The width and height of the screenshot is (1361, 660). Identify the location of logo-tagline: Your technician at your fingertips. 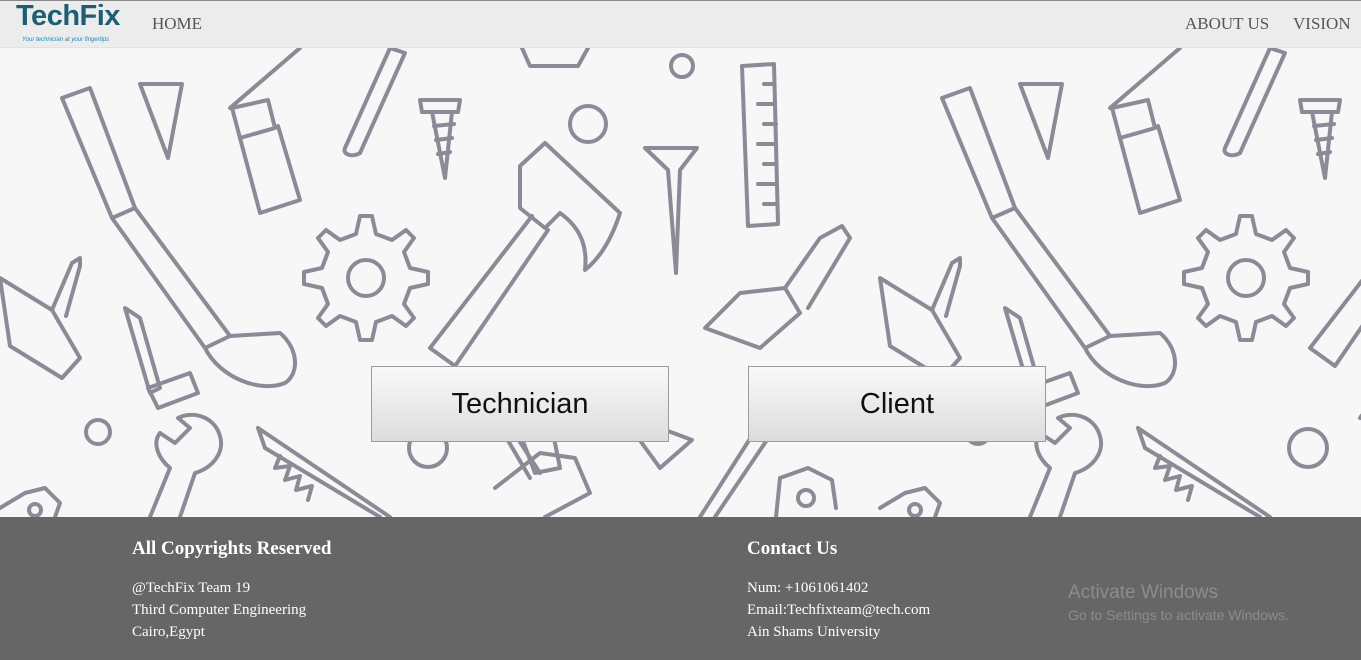
(66, 40).